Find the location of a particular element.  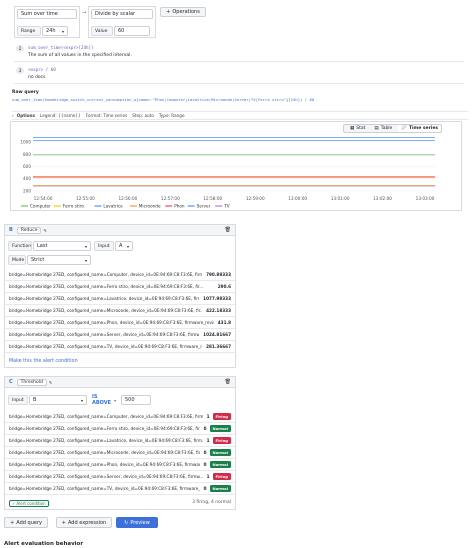

range-label: Range is located at coordinates (29, 31).